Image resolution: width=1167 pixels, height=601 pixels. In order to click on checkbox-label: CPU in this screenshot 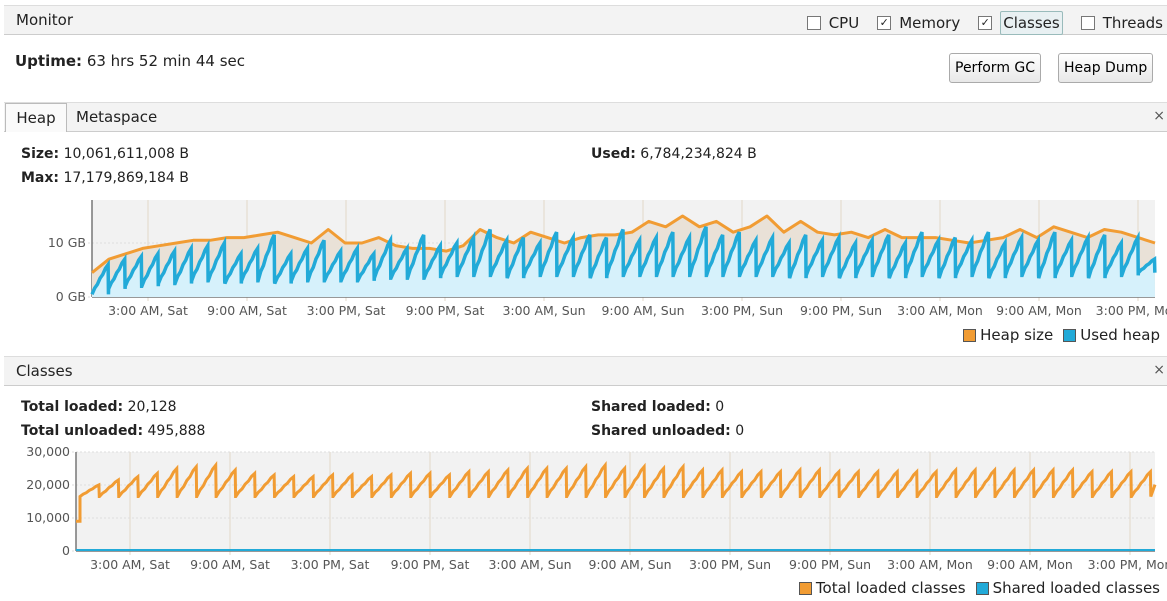, I will do `click(844, 23)`.